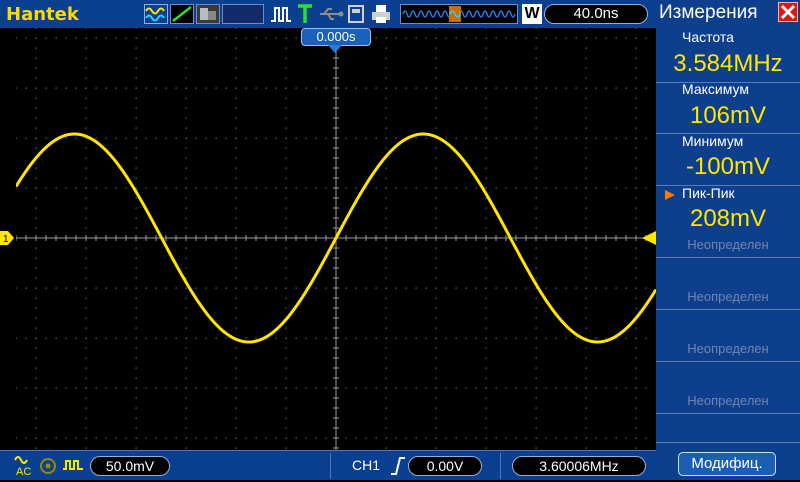  I want to click on trigger-level-value: 0.00V, so click(445, 466).